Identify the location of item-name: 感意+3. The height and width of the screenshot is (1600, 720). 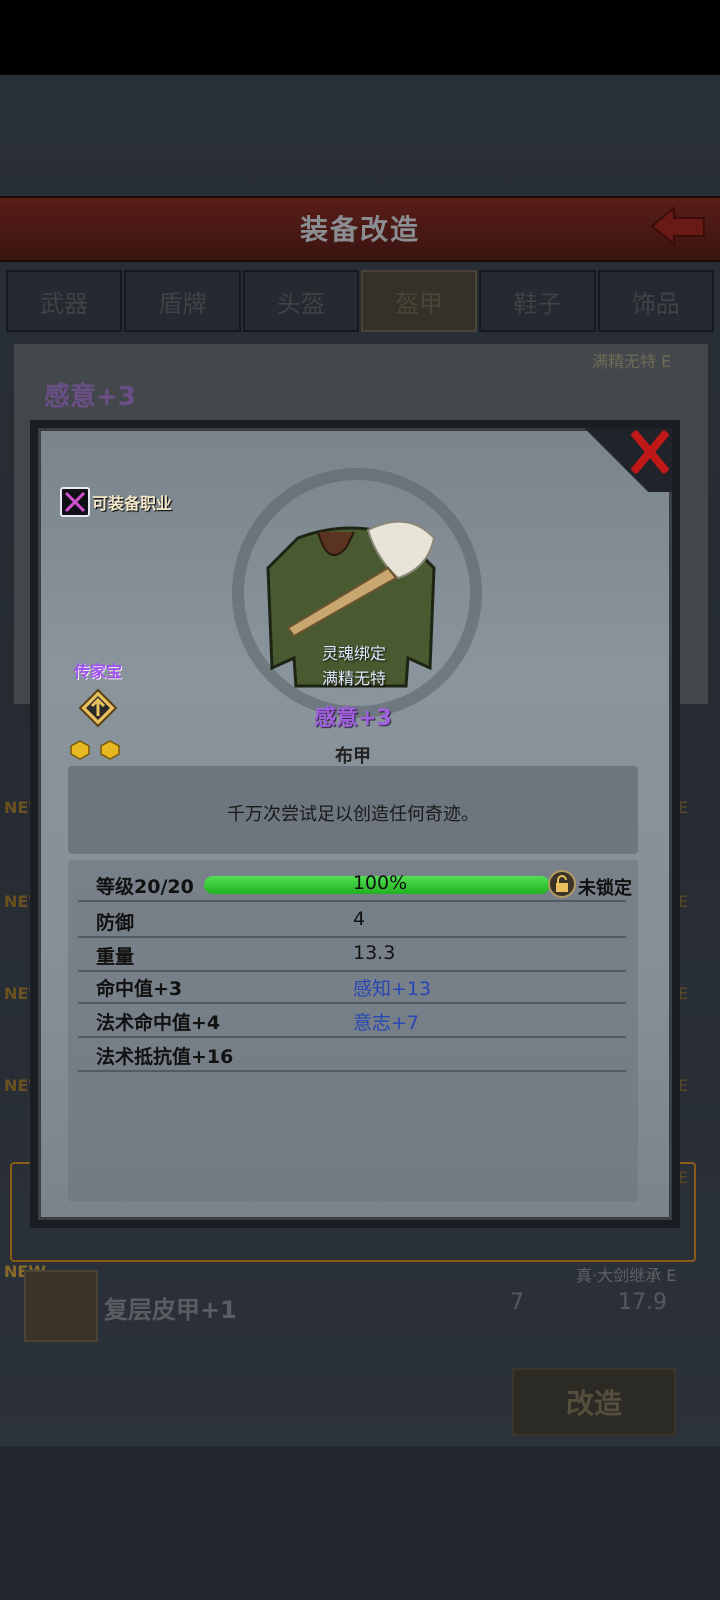
(353, 718).